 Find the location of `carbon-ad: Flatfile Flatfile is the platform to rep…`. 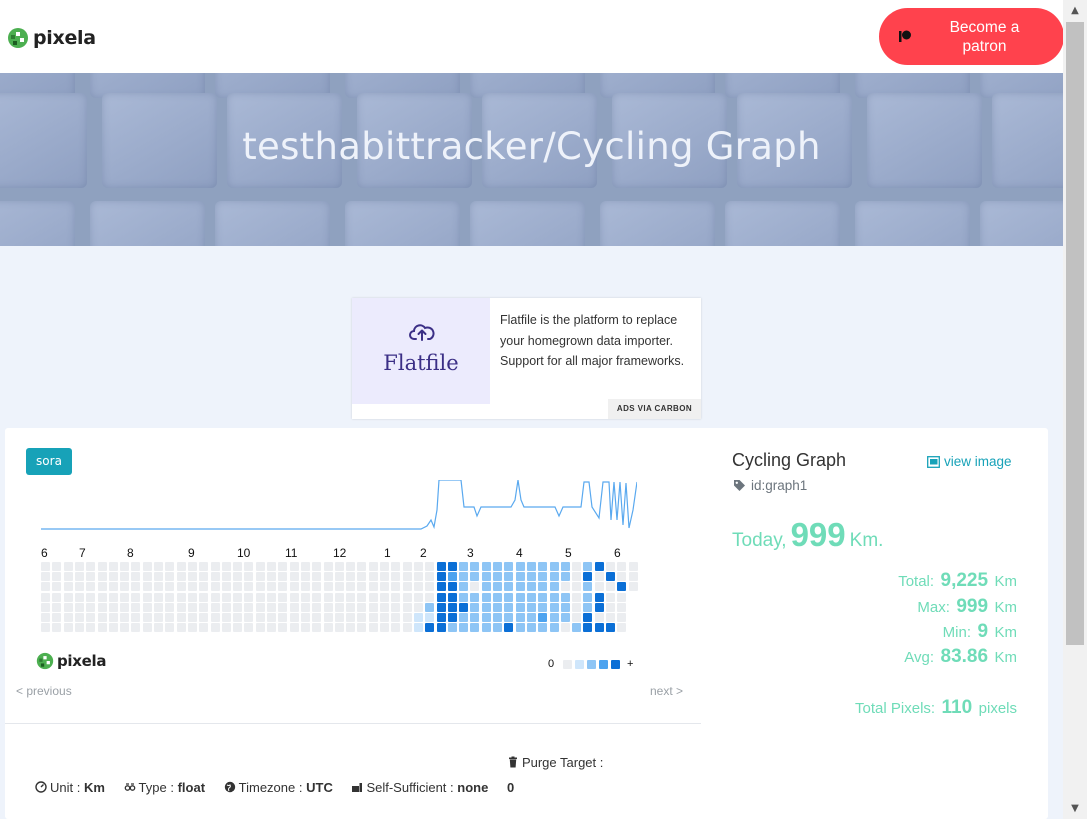

carbon-ad: Flatfile Flatfile is the platform to rep… is located at coordinates (526, 358).